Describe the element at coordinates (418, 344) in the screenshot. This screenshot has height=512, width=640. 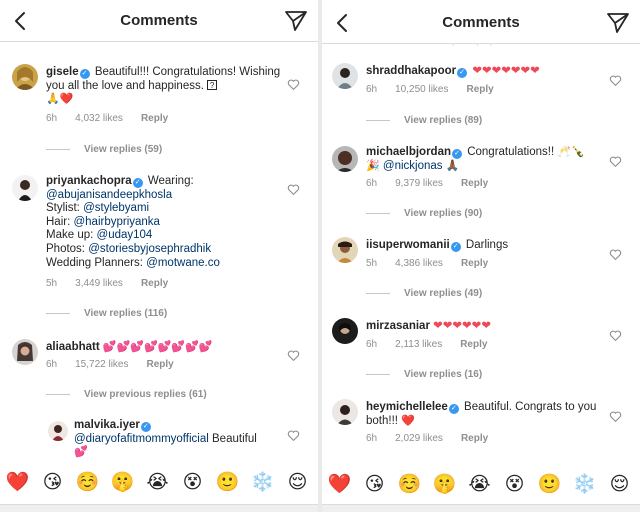
I see `comment-likes: 2,113 likes` at that location.